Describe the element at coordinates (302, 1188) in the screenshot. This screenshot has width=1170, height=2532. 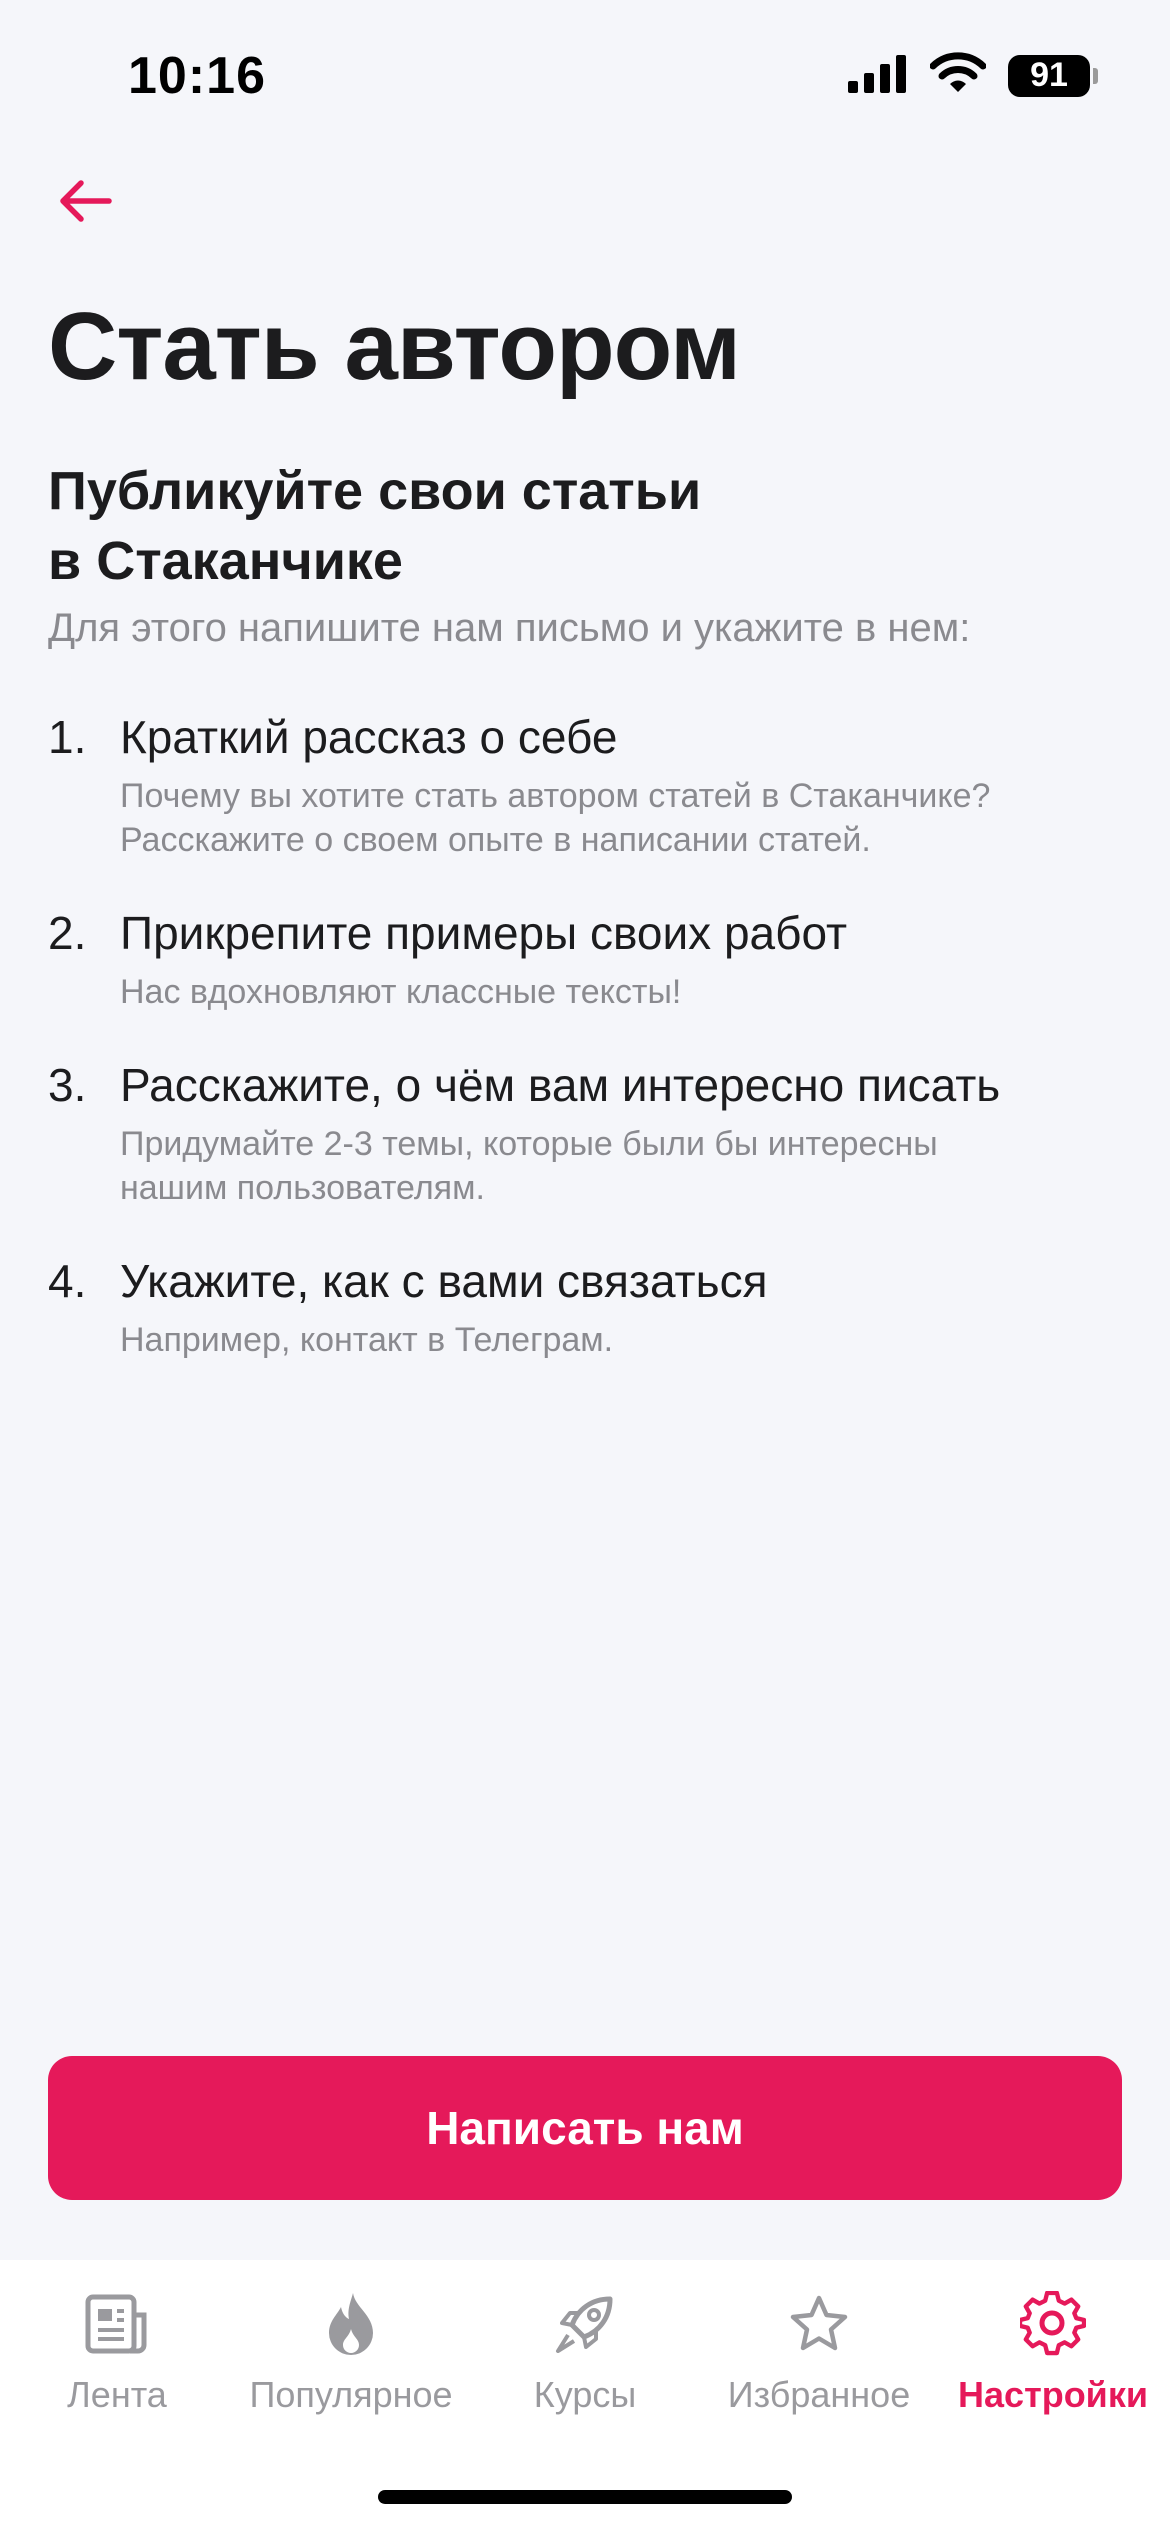
I see `step-description-line: нашим пользователям.` at that location.